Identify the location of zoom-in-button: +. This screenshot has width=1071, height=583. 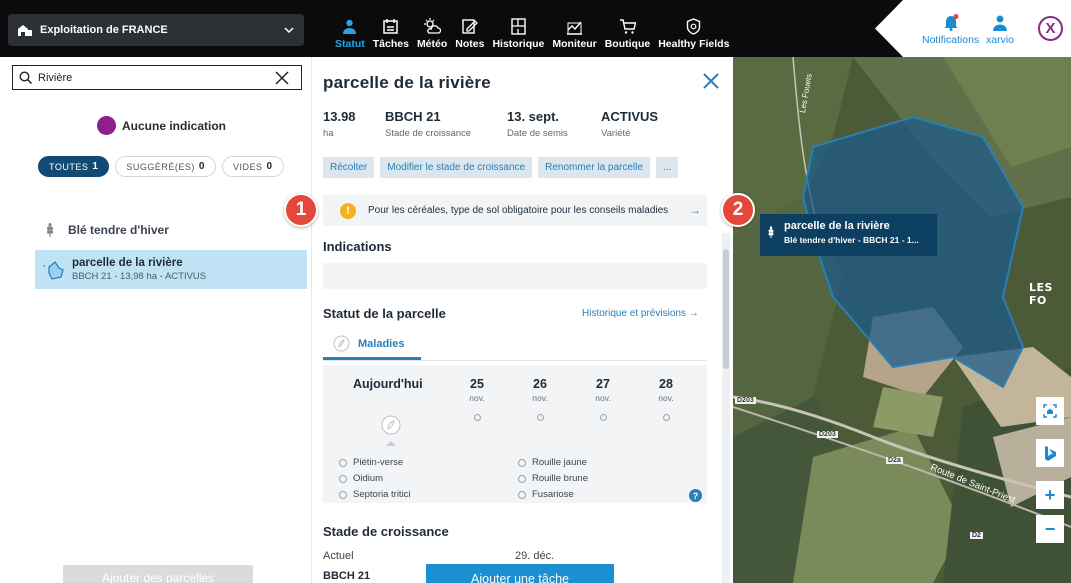
(1050, 495).